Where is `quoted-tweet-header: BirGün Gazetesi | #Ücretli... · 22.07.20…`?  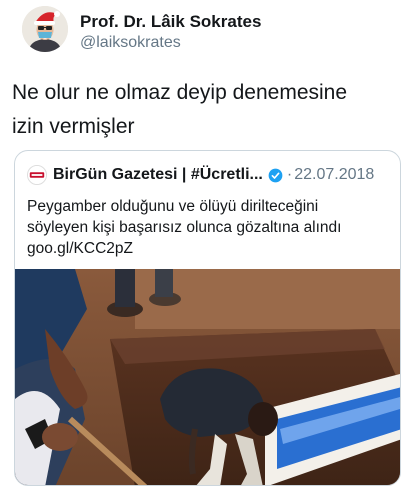
quoted-tweet-header: BirGün Gazetesi | #Ücretli... · 22.07.20… is located at coordinates (209, 175).